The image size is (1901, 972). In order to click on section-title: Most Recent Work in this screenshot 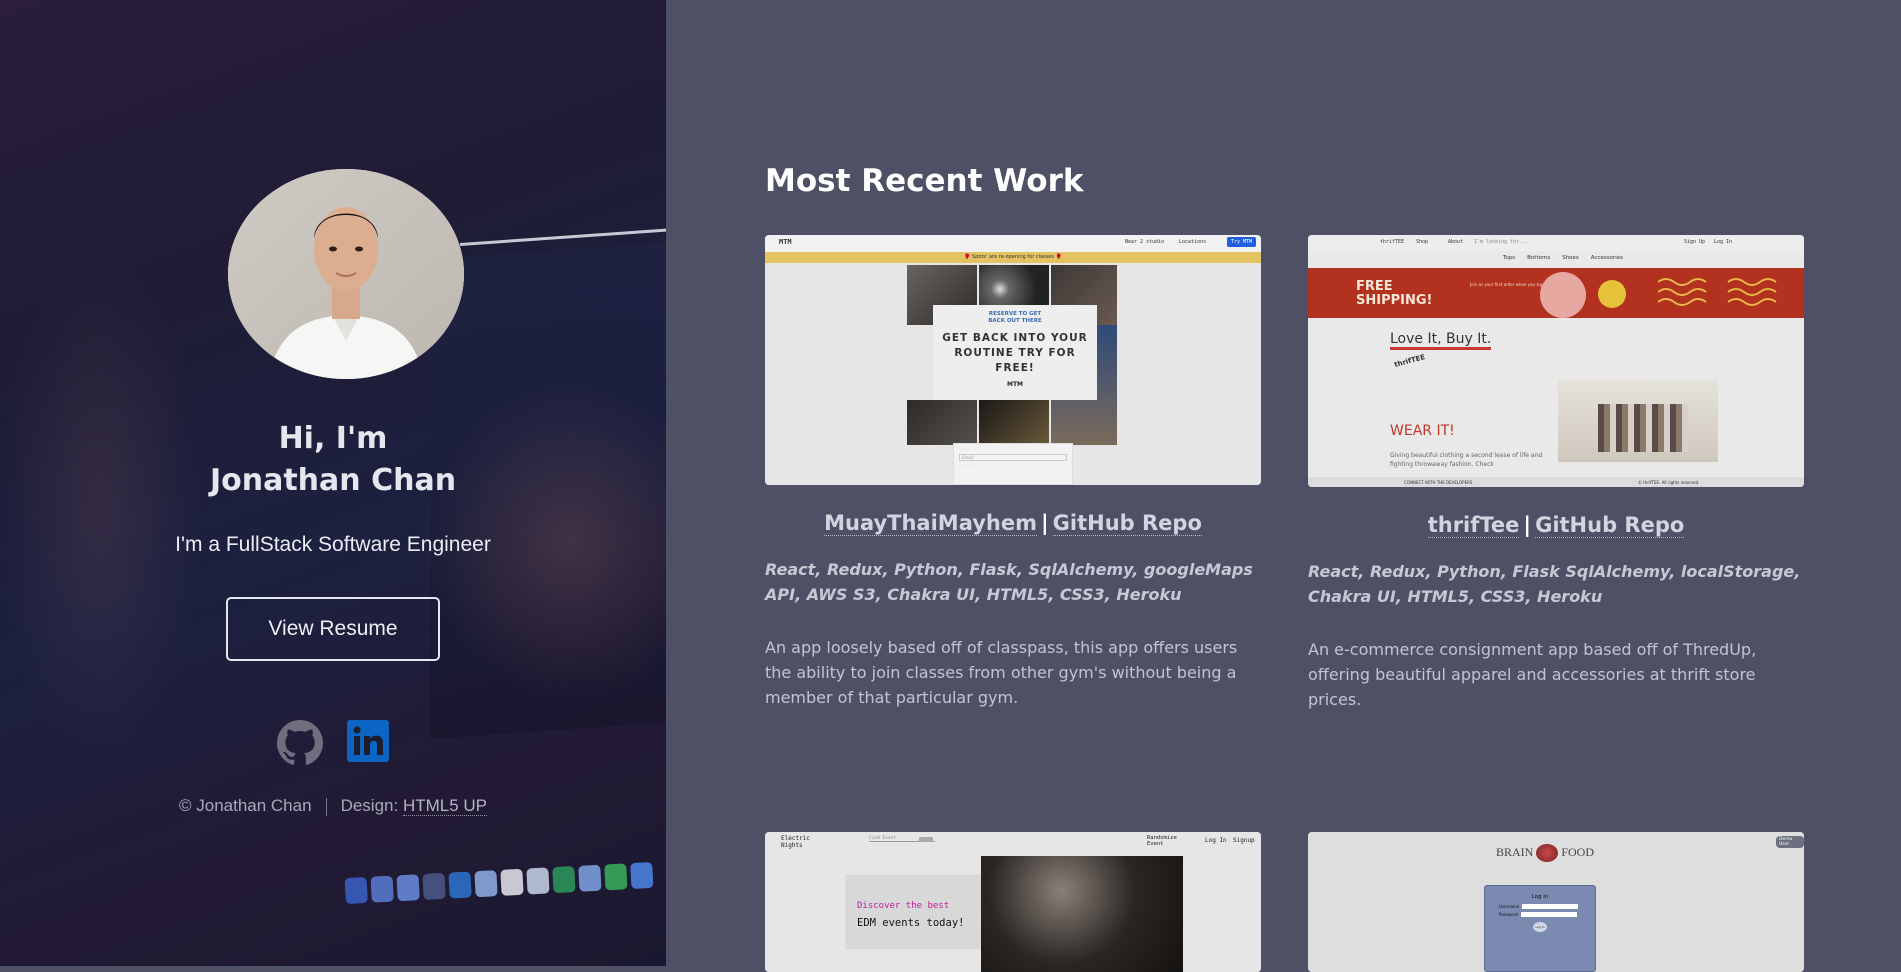, I will do `click(924, 181)`.